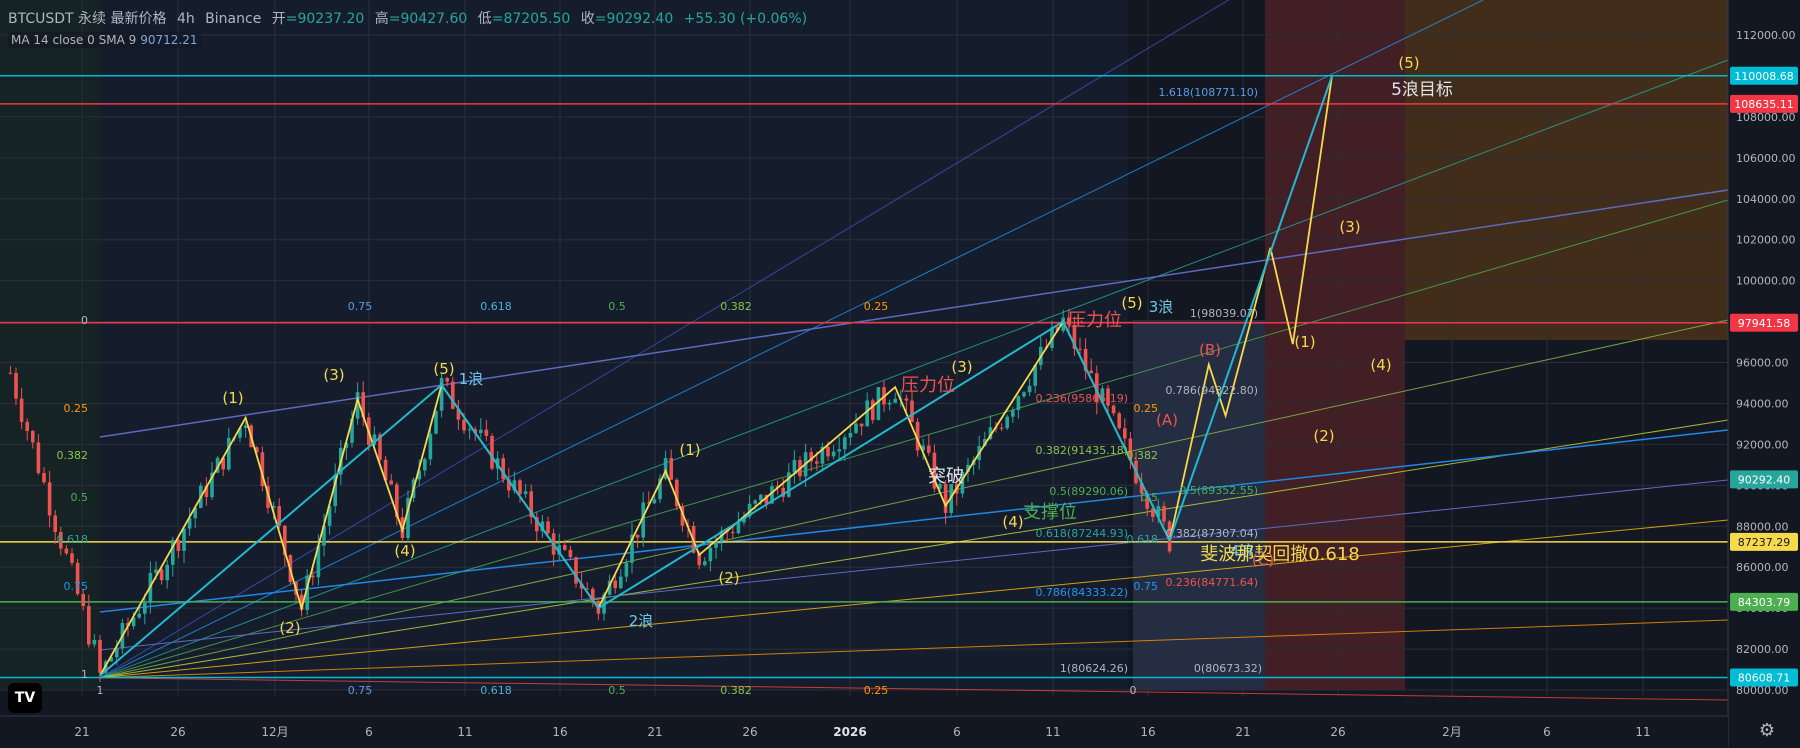 The image size is (1800, 748). Describe the element at coordinates (1208, 92) in the screenshot. I see `fib-level-text-0: 1.618(108771.10)` at that location.